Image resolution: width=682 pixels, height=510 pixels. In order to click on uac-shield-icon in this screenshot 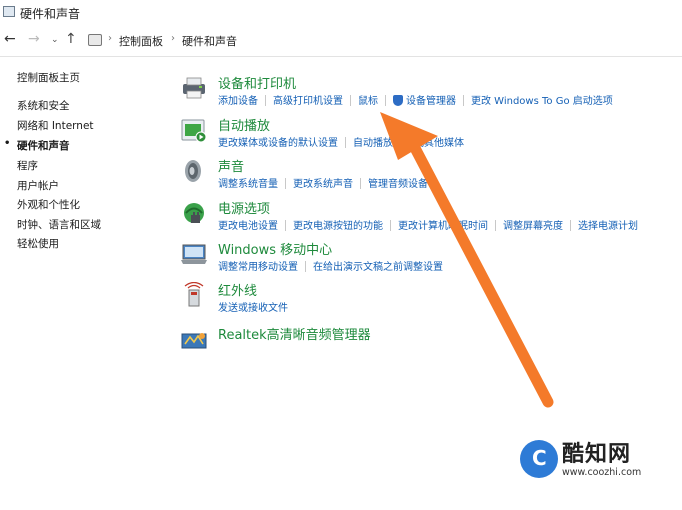, I will do `click(398, 100)`.